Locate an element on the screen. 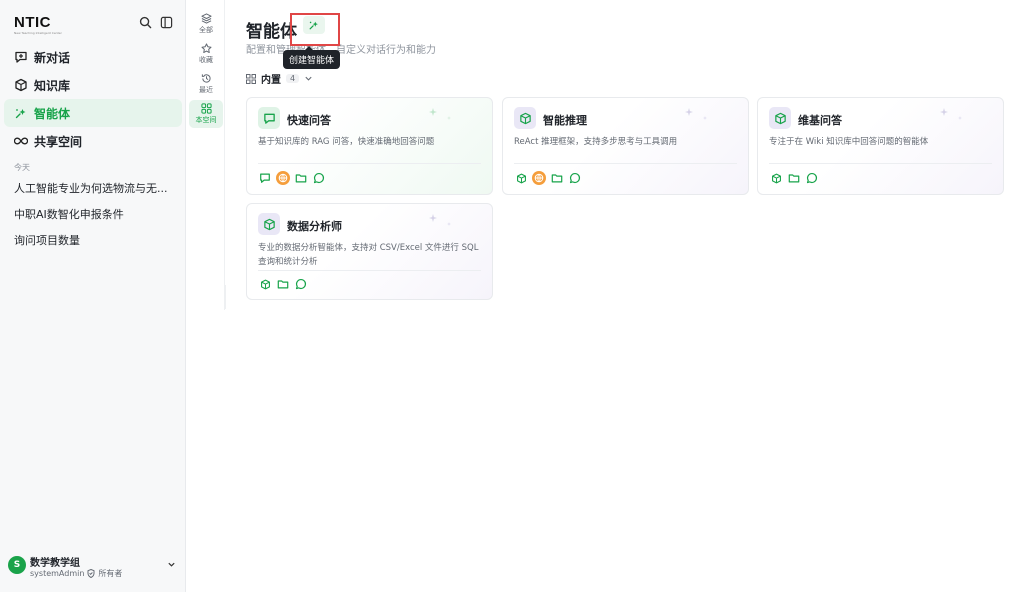  shield-icon is located at coordinates (91, 573).